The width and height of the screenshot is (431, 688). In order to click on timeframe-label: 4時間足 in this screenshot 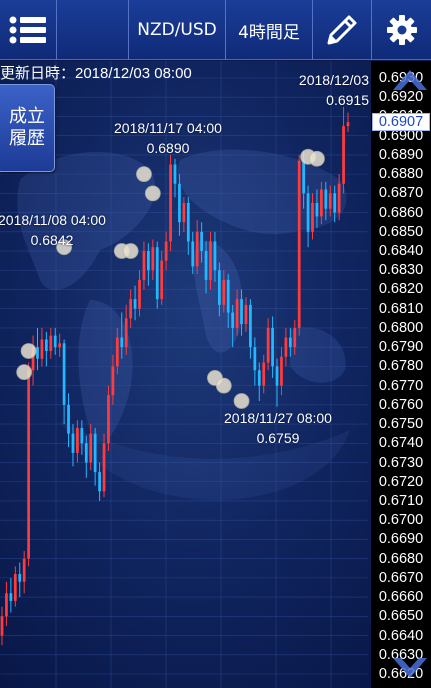, I will do `click(269, 32)`.